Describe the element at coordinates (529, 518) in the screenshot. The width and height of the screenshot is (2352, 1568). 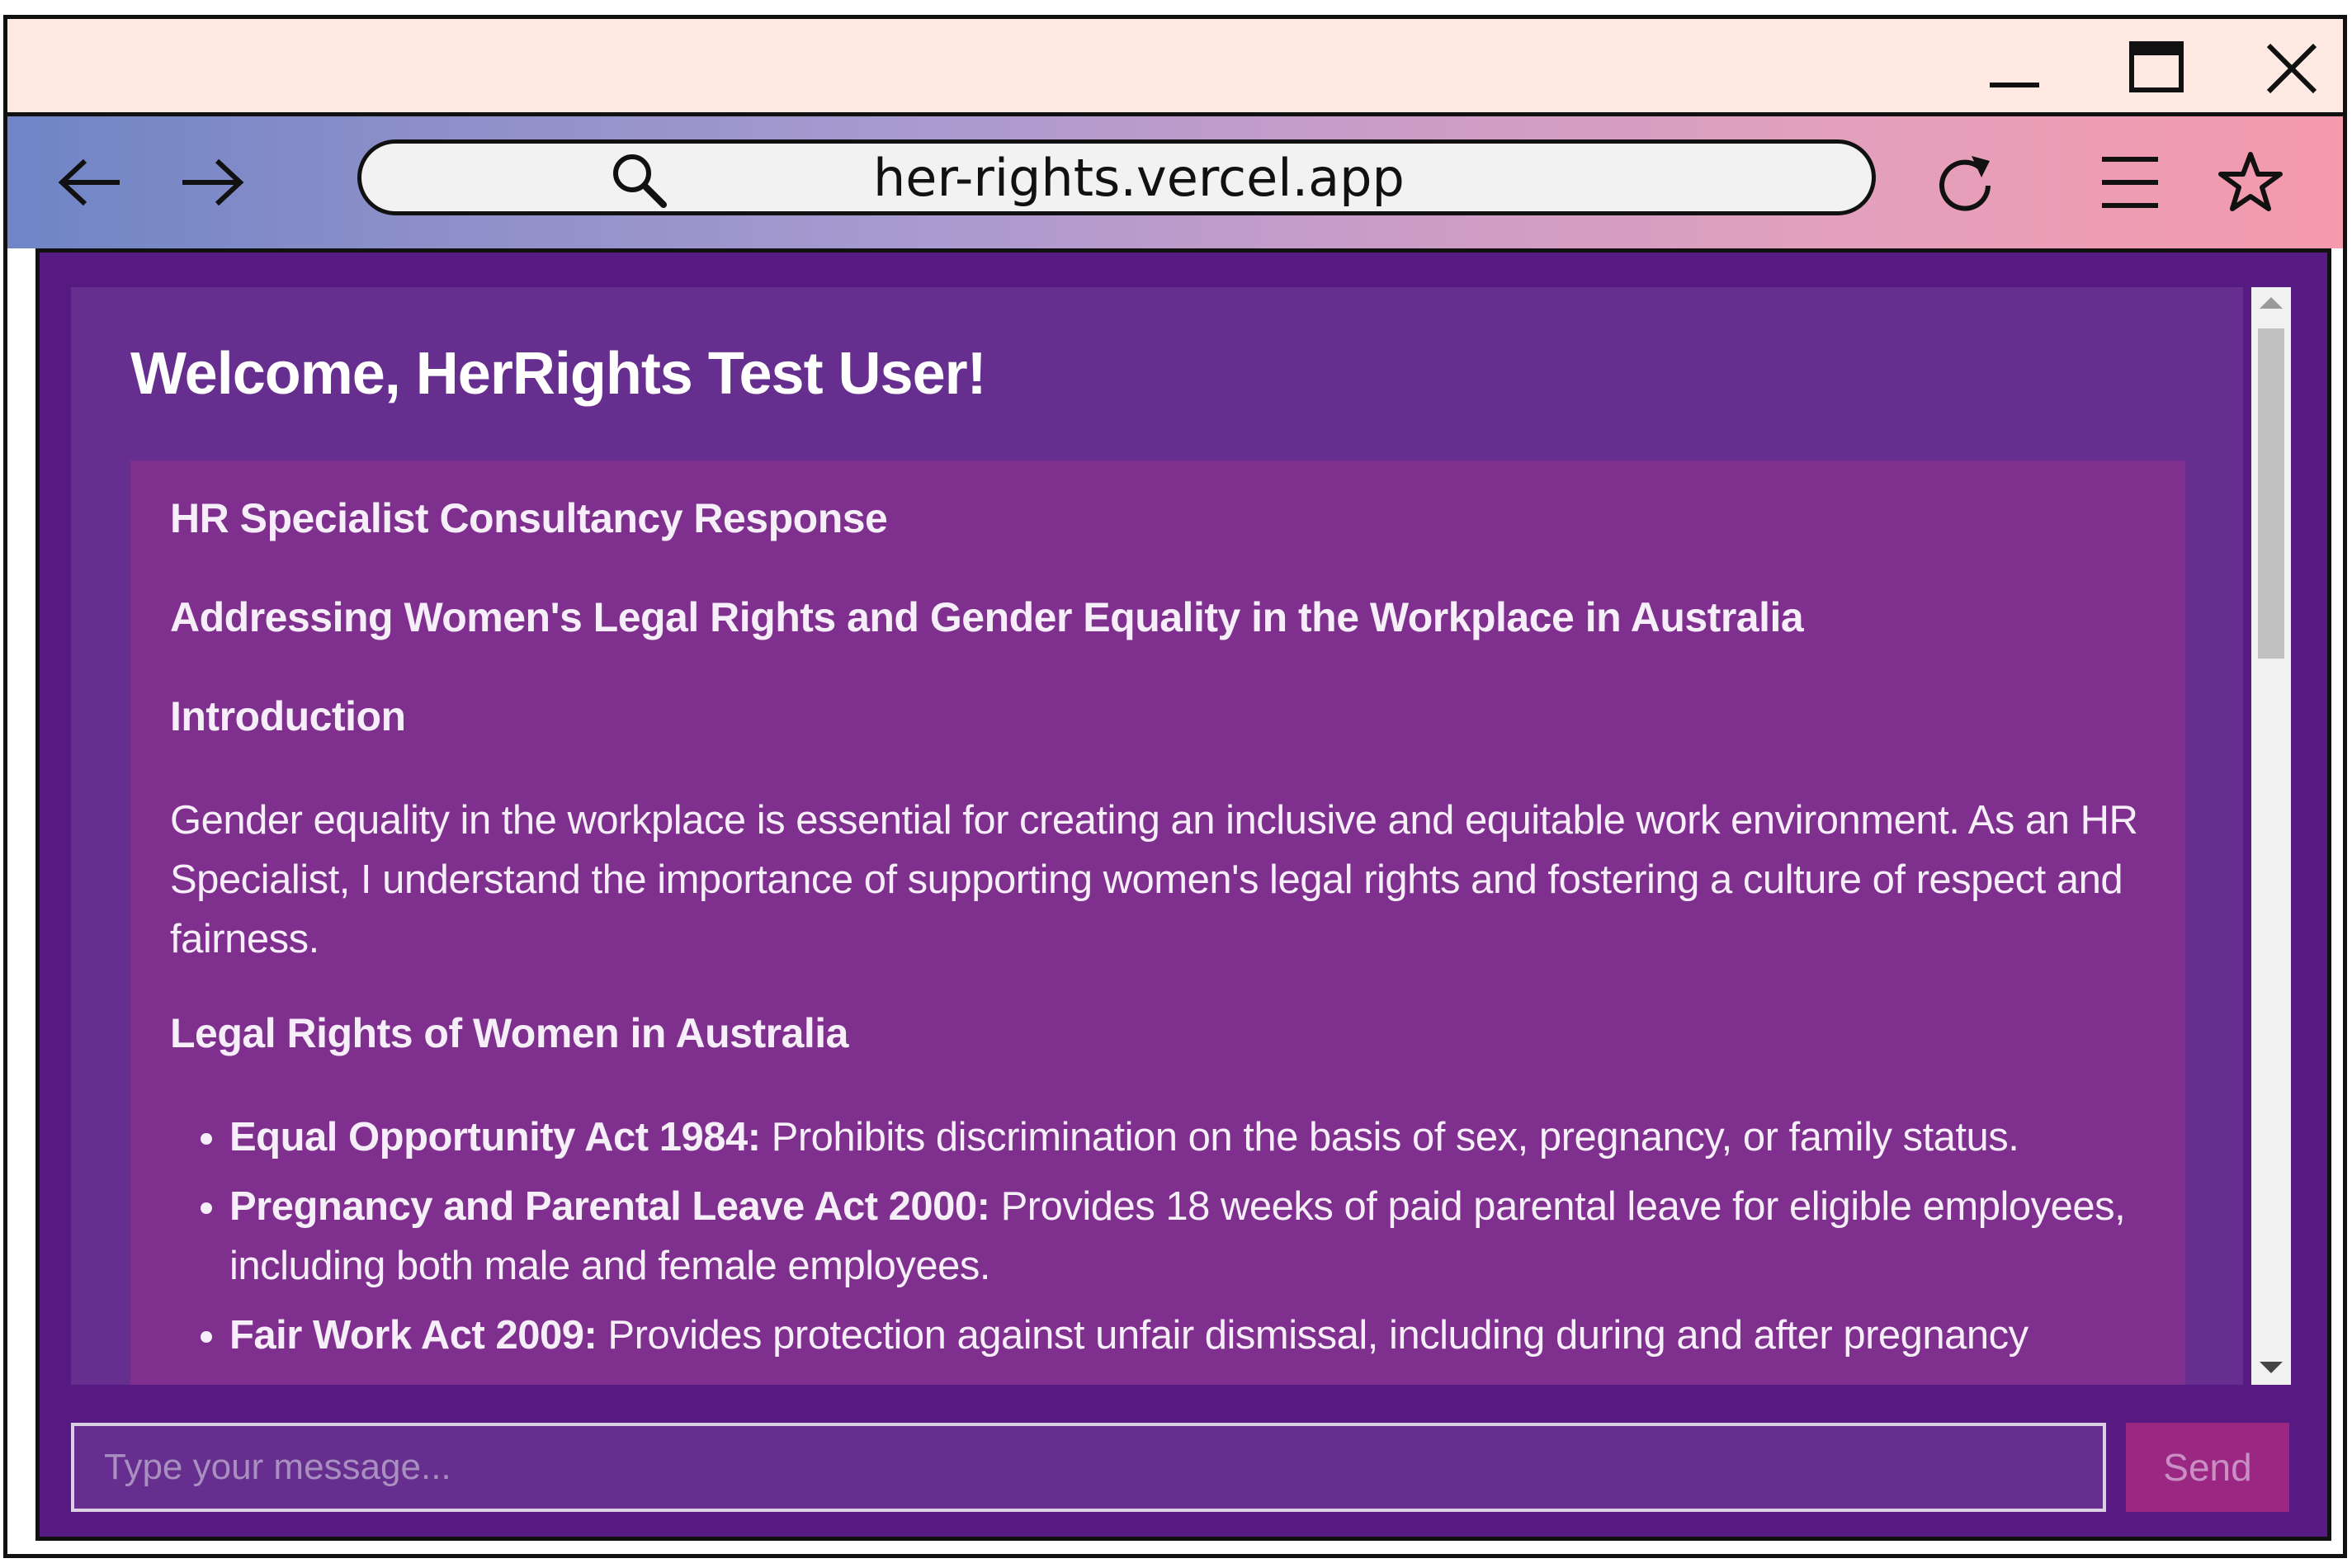
I see `response-heading: HR Specialist Consultancy Response` at that location.